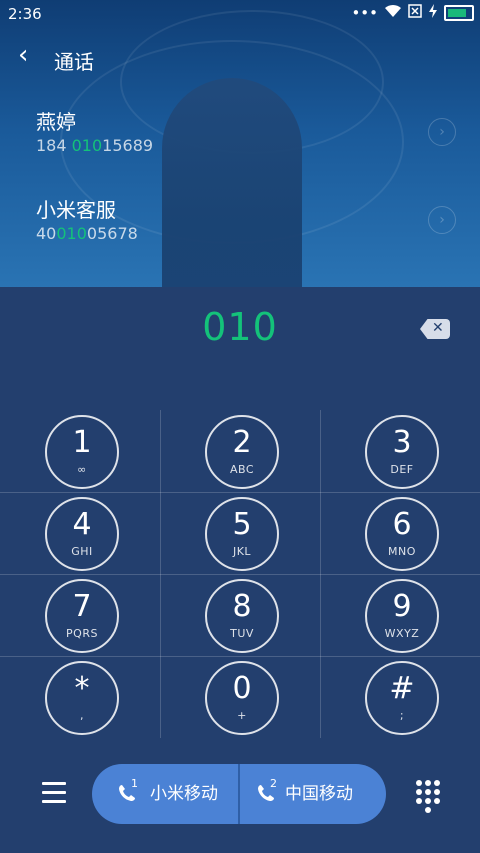 This screenshot has width=480, height=853. Describe the element at coordinates (240, 327) in the screenshot. I see `dialed-number: 010` at that location.